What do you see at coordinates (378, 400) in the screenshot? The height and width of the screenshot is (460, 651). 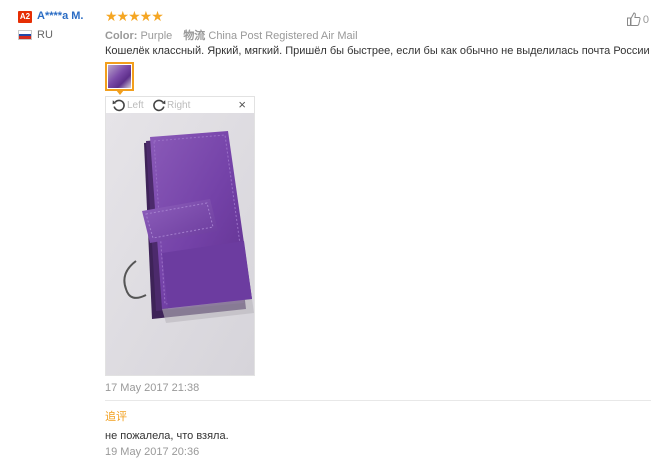 I see `divider` at bounding box center [378, 400].